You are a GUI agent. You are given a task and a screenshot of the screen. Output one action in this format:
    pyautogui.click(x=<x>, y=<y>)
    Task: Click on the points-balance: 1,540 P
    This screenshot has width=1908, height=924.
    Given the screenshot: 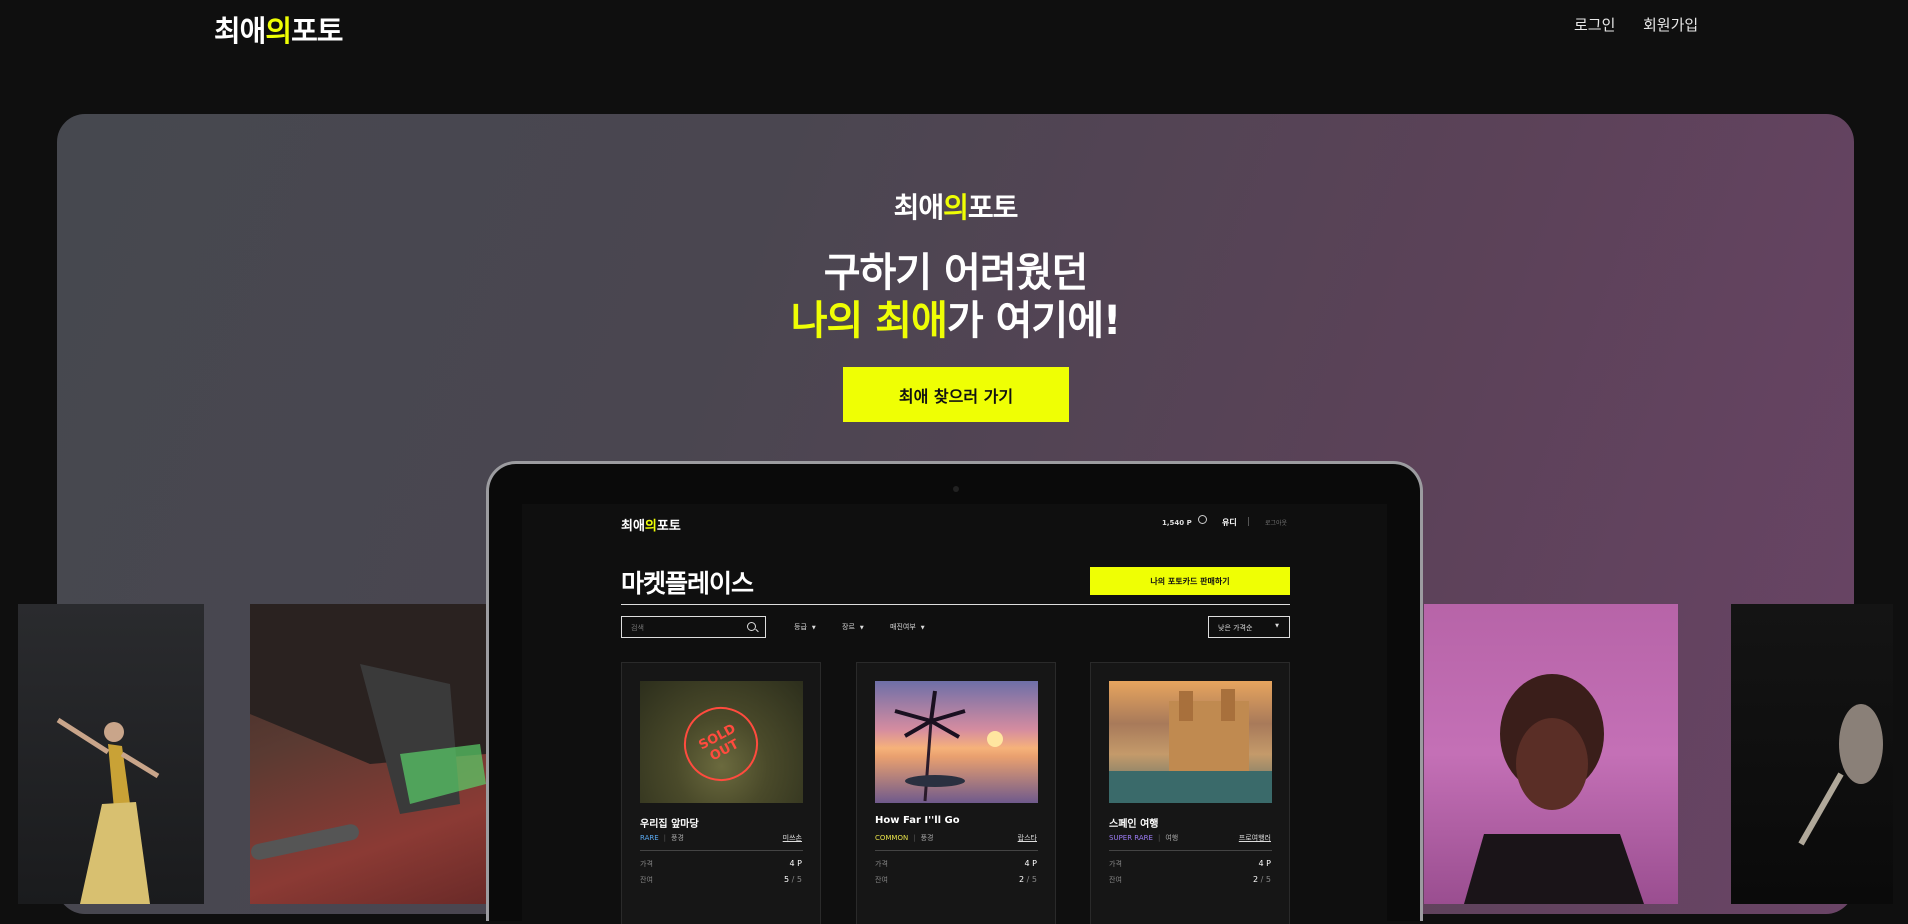 What is the action you would take?
    pyautogui.click(x=1177, y=523)
    